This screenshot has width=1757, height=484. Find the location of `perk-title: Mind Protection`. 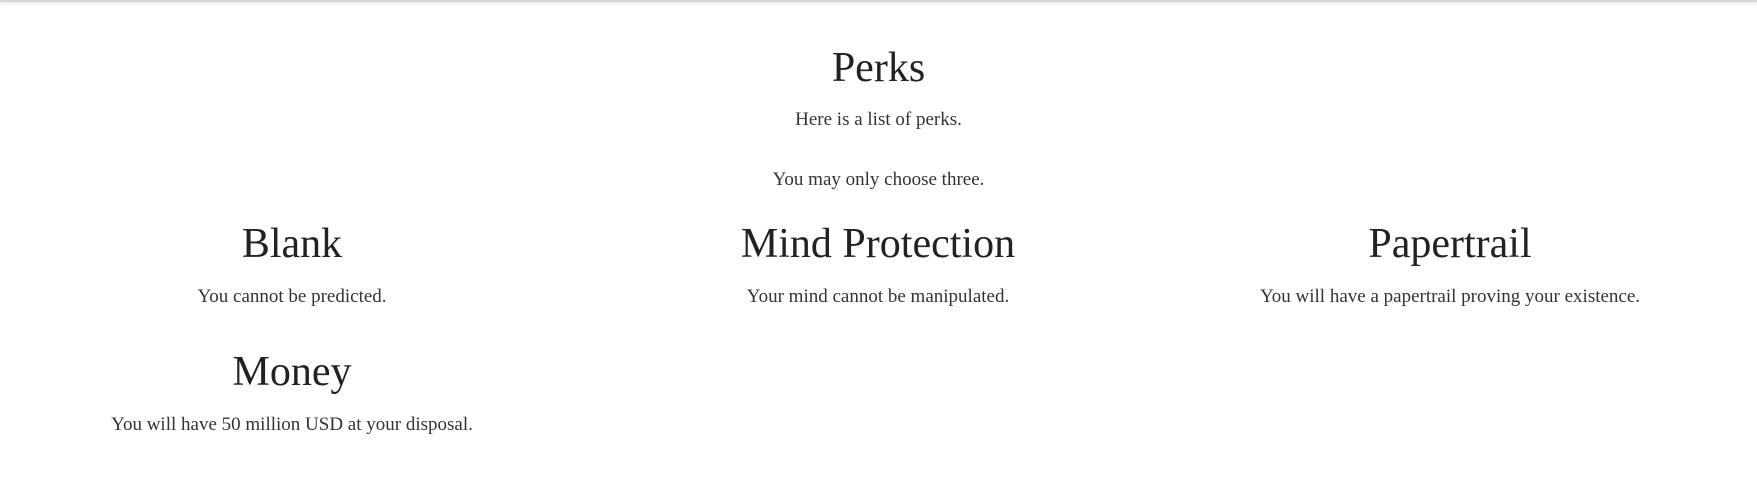

perk-title: Mind Protection is located at coordinates (878, 244).